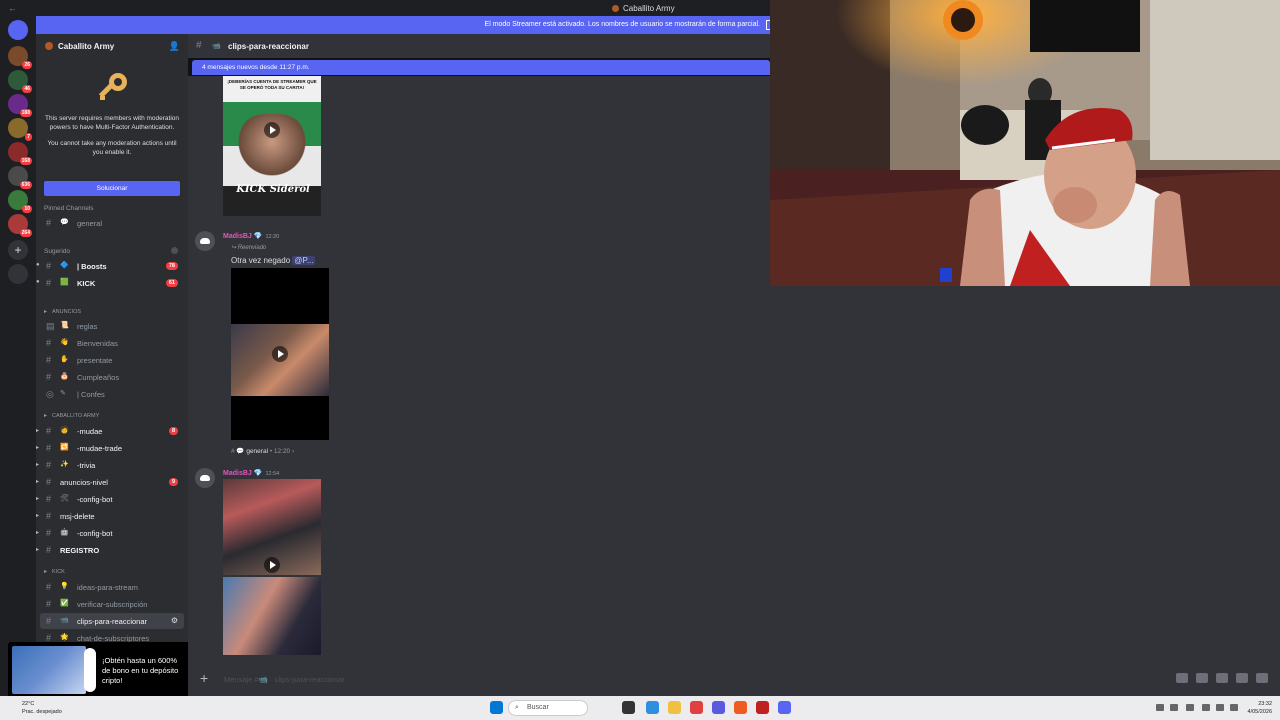  Describe the element at coordinates (90, 223) in the screenshot. I see `channel-label: general` at that location.